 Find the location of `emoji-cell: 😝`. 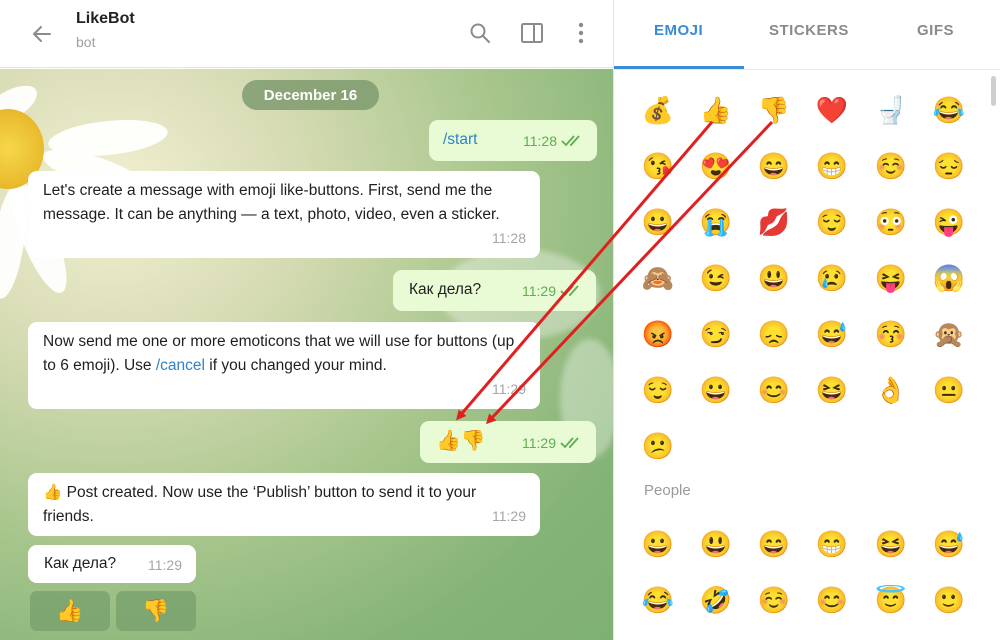

emoji-cell: 😝 is located at coordinates (891, 278).